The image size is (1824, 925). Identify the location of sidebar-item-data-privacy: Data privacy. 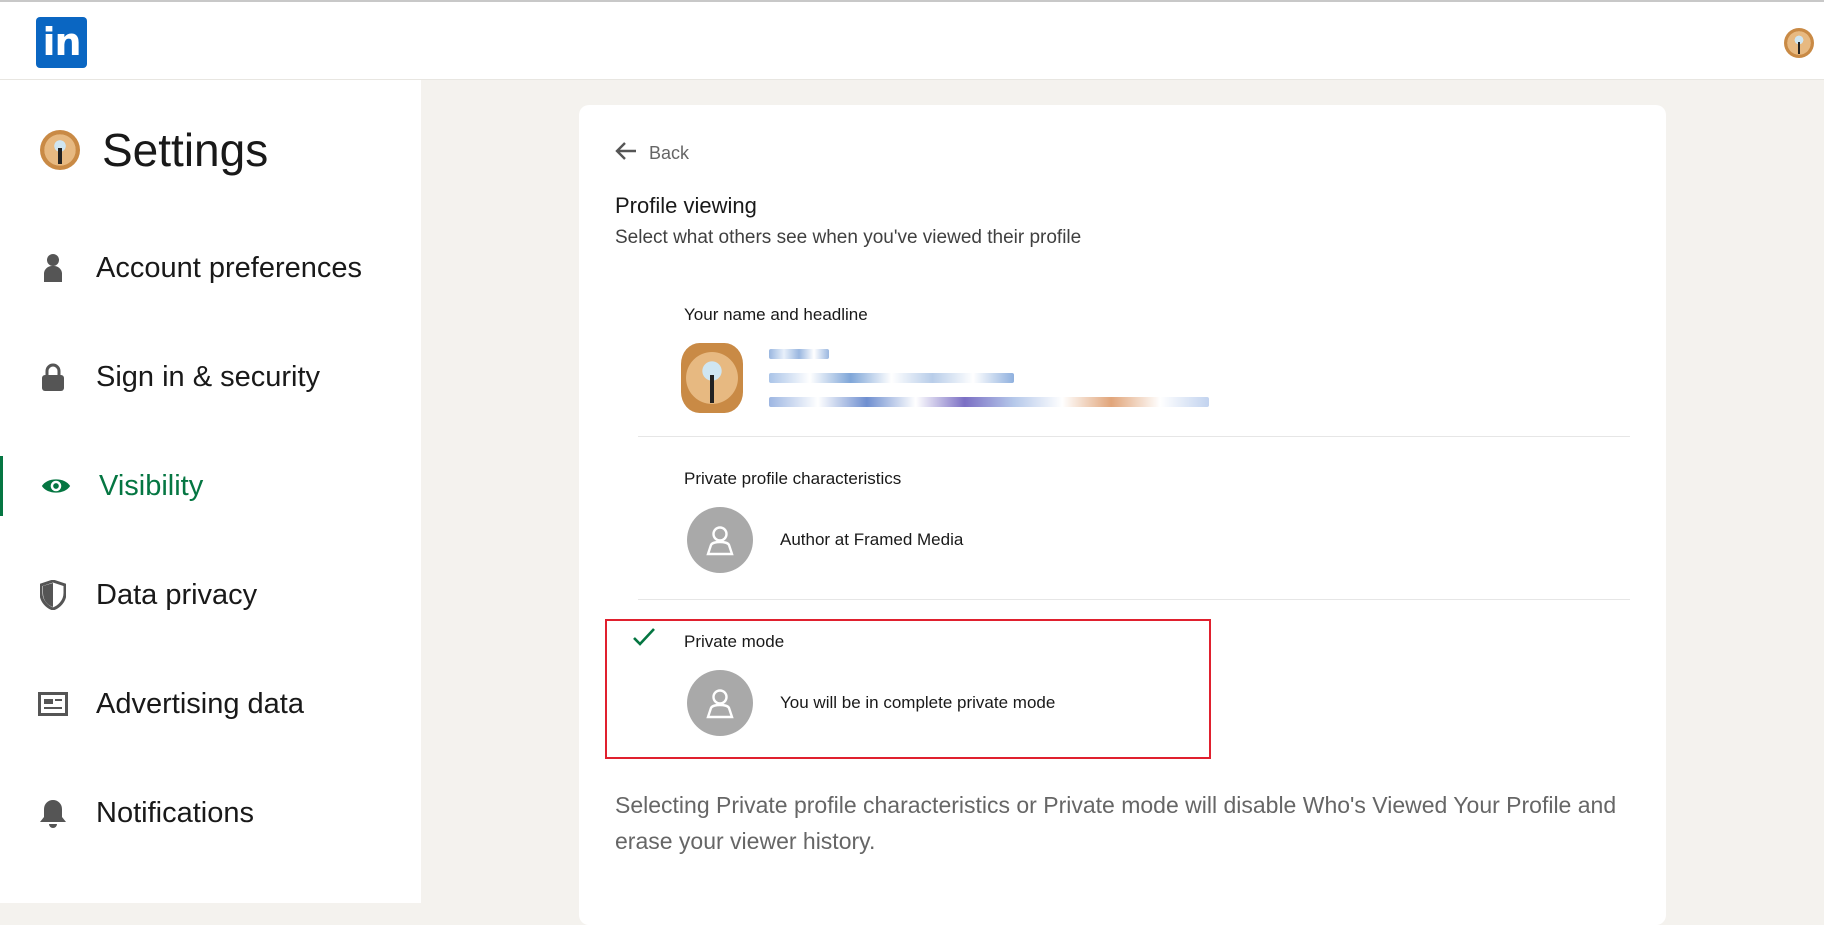
(210, 595).